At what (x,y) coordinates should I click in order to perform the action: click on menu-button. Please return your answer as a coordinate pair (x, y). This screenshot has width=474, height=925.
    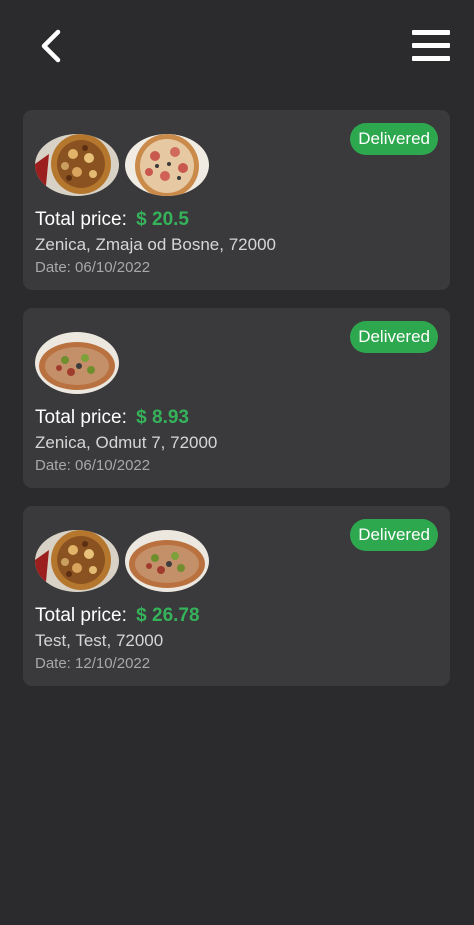
    Looking at the image, I should click on (432, 46).